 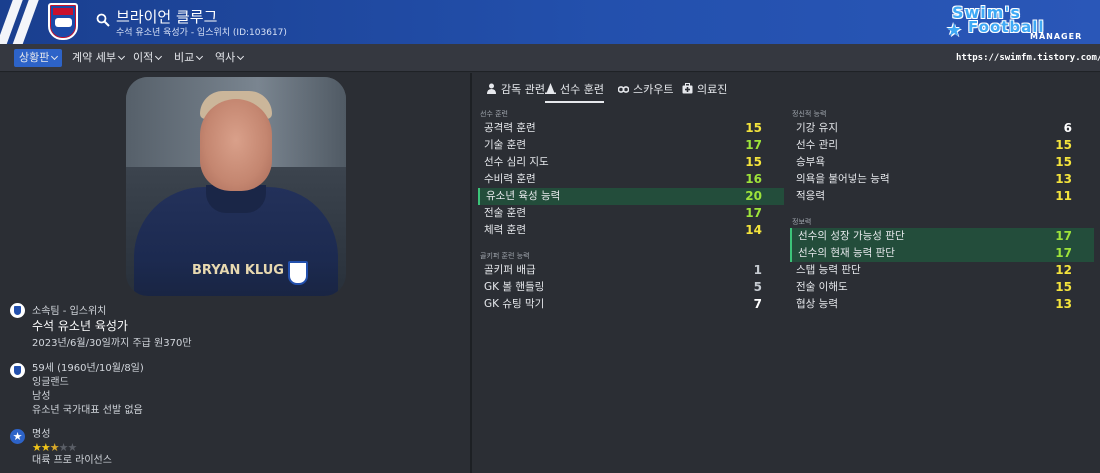 I want to click on attr-row: 선수 심리 지도 15, so click(x=631, y=162).